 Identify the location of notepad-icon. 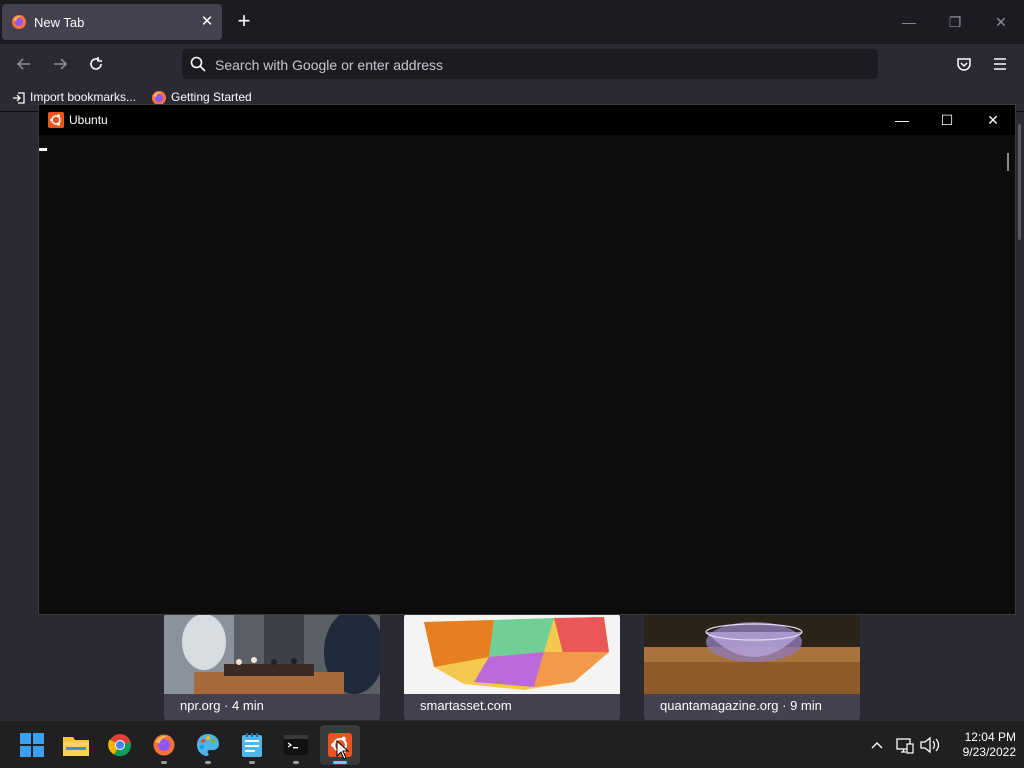
(252, 745).